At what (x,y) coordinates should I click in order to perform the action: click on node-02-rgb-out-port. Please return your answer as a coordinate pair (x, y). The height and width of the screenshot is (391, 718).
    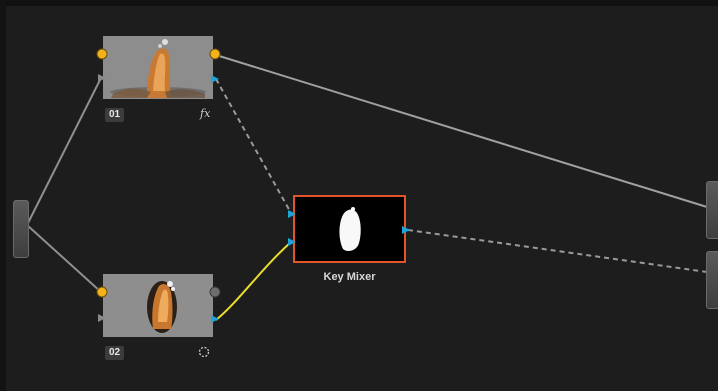
    Looking at the image, I should click on (215, 292).